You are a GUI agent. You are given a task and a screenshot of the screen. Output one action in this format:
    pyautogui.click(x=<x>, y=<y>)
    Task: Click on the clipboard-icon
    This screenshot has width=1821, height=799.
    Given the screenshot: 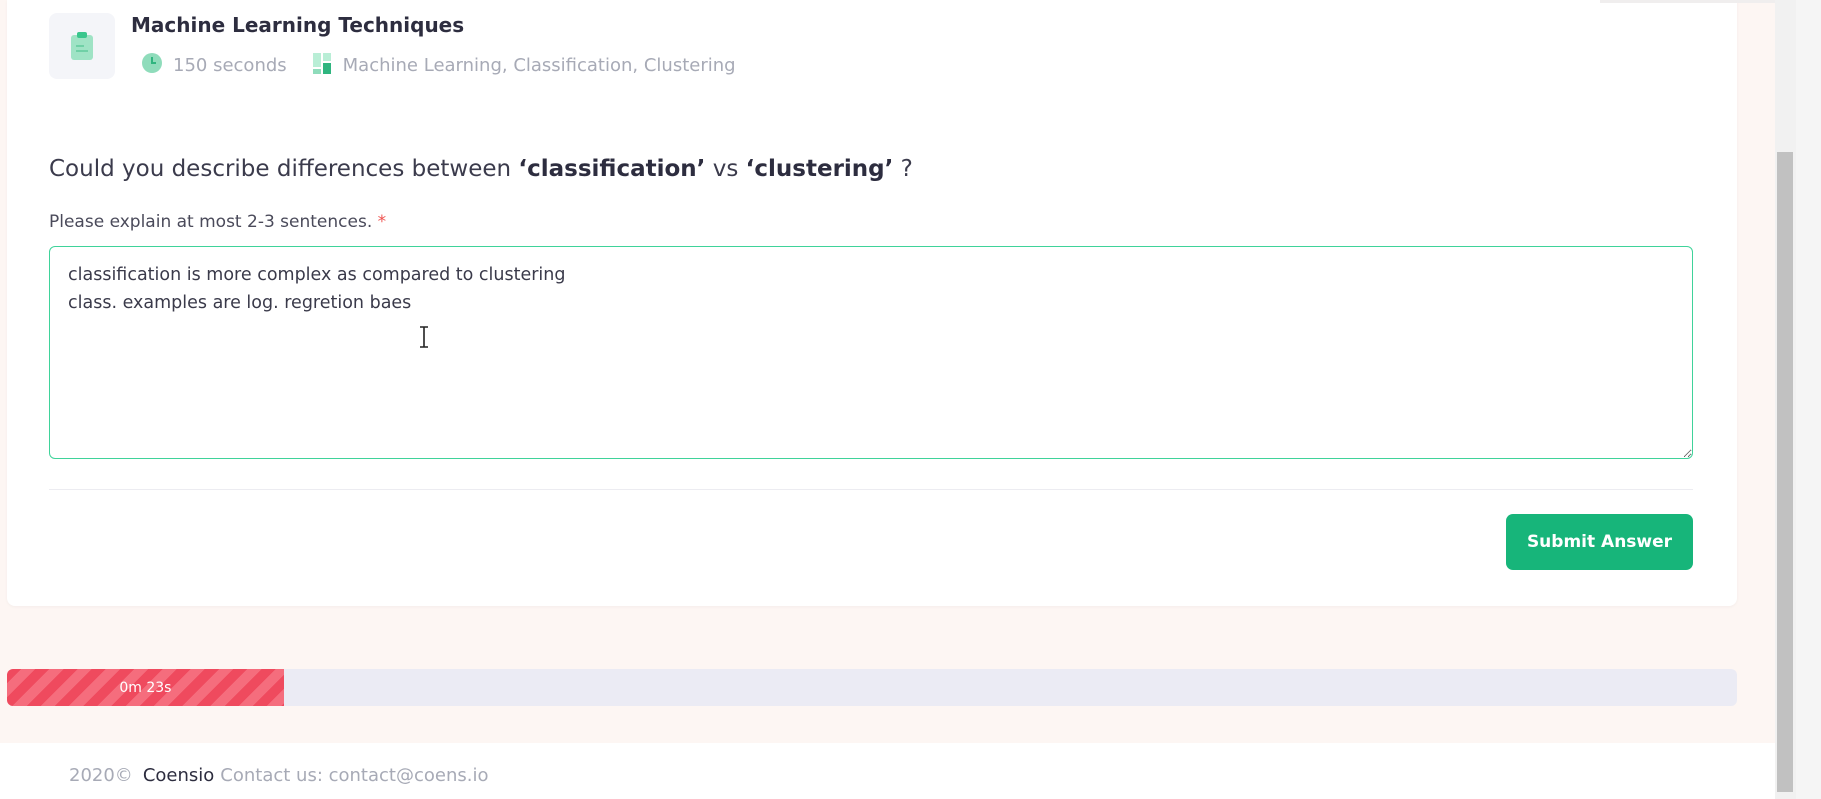 What is the action you would take?
    pyautogui.click(x=82, y=46)
    